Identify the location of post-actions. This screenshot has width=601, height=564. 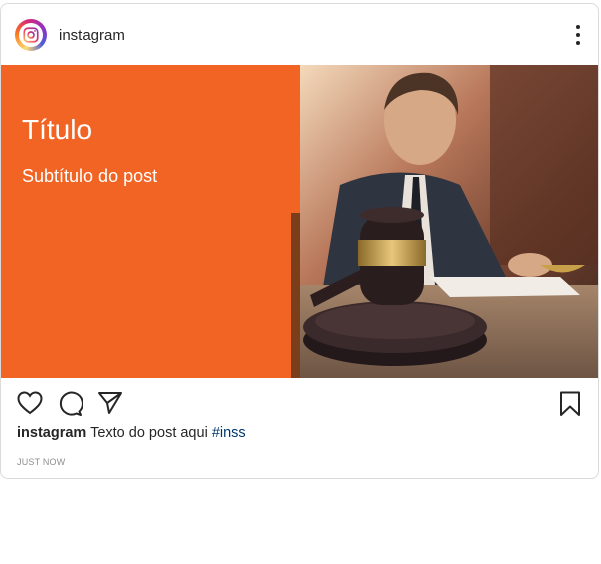
(299, 403).